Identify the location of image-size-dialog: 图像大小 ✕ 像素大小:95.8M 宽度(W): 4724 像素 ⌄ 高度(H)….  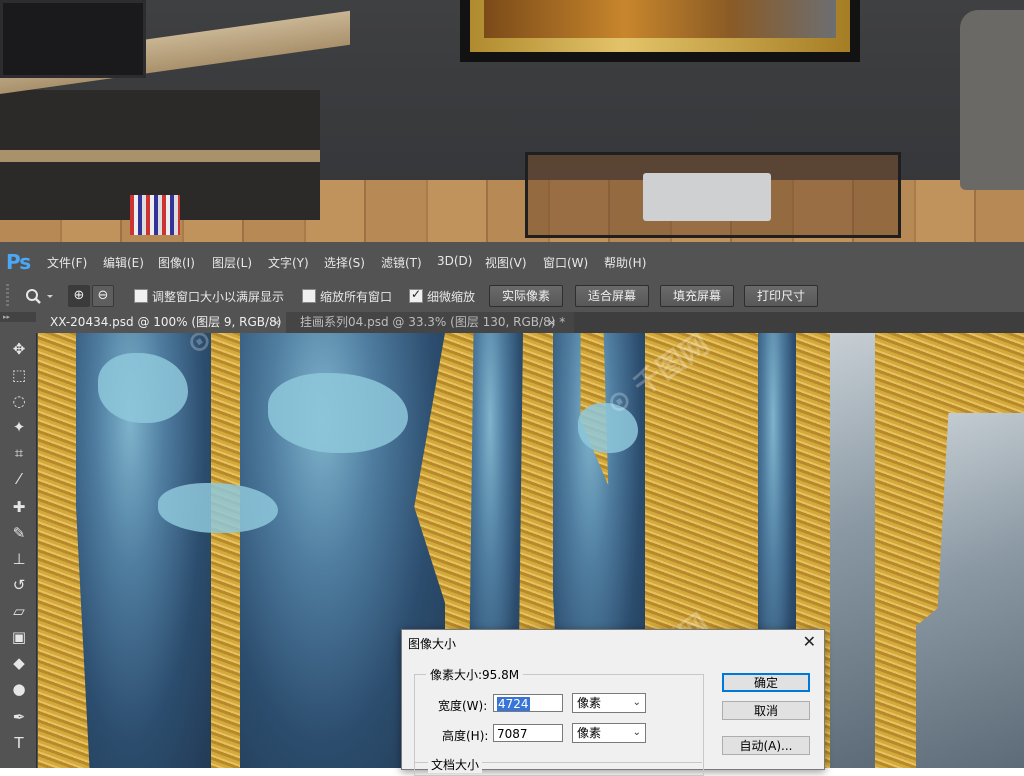
(613, 702).